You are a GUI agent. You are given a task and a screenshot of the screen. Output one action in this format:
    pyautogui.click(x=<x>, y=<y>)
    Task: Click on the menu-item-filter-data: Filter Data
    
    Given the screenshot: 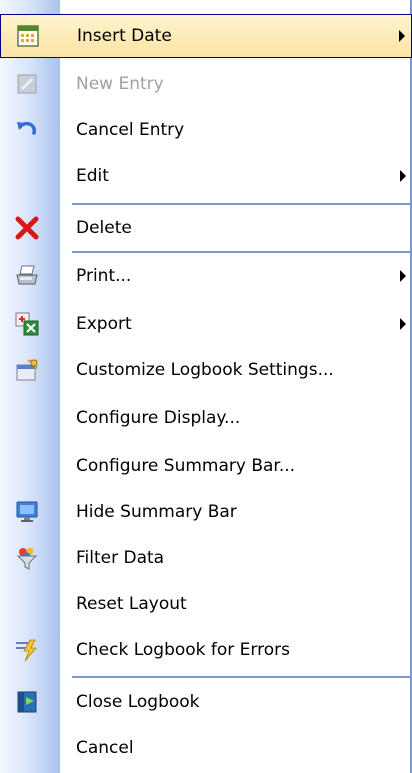 What is the action you would take?
    pyautogui.click(x=206, y=558)
    